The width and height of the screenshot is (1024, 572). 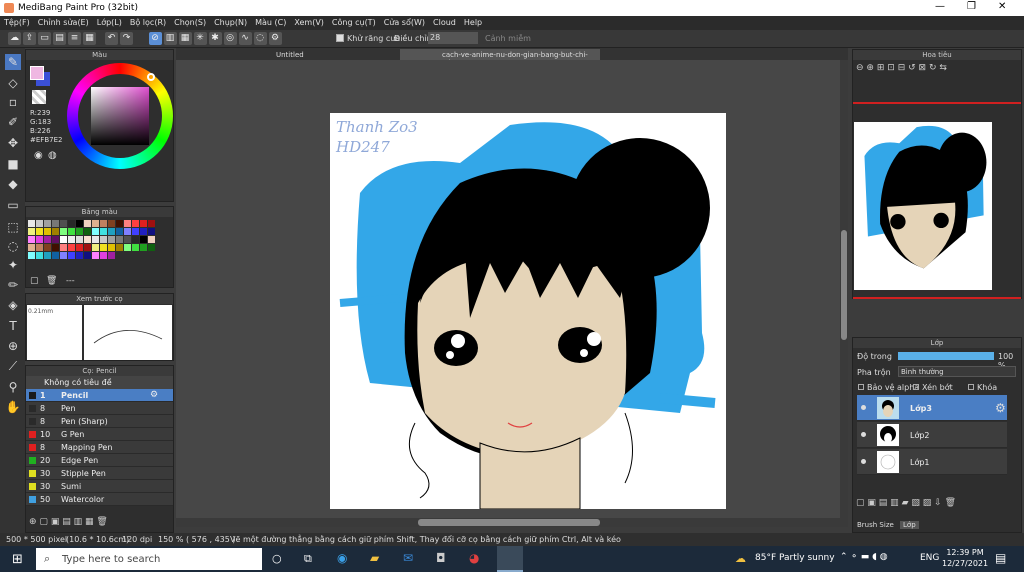 What do you see at coordinates (151, 77) in the screenshot?
I see `hue-marker` at bounding box center [151, 77].